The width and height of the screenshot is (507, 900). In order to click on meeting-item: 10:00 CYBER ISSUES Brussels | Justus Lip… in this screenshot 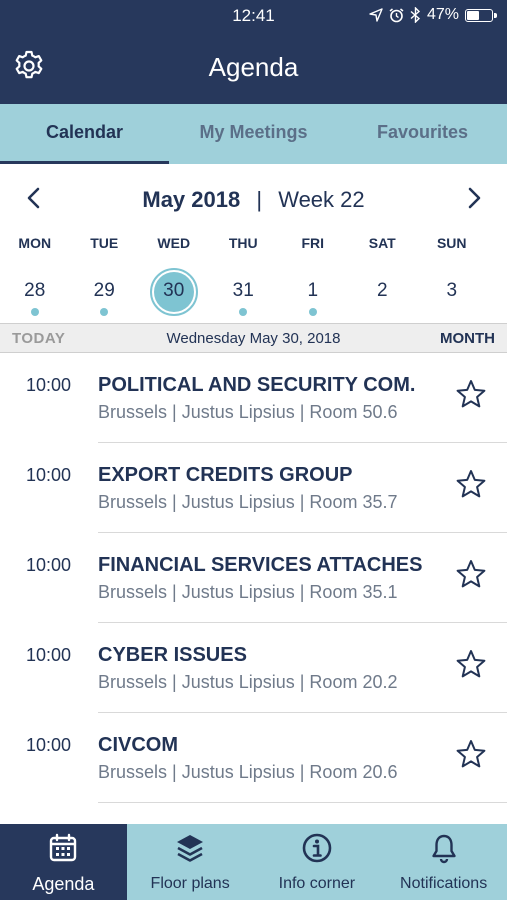, I will do `click(253, 668)`.